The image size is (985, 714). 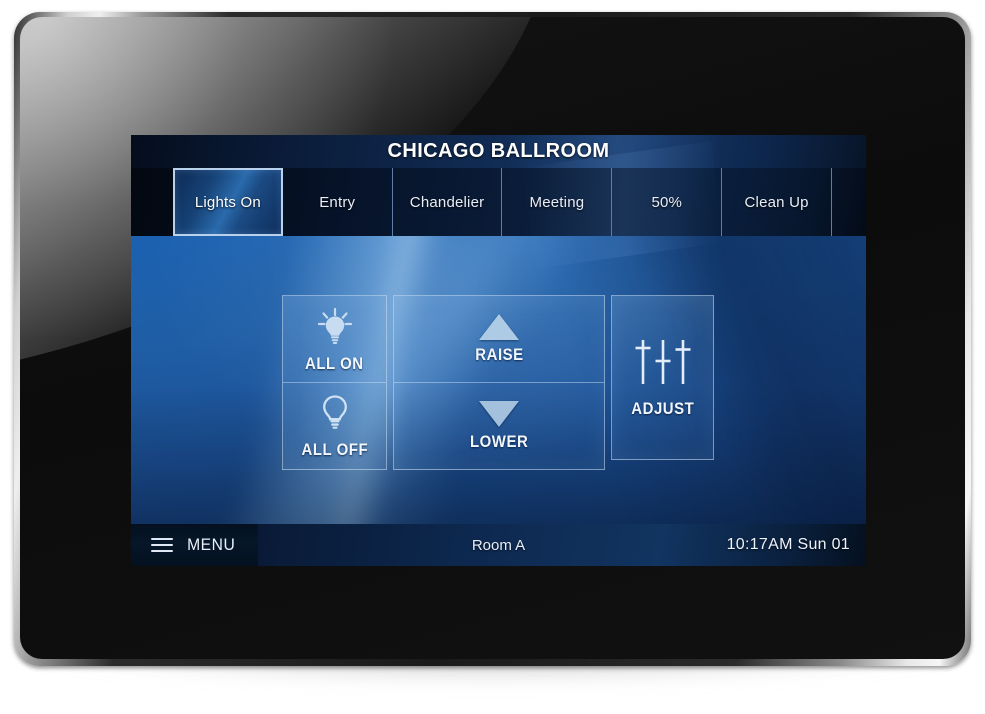 What do you see at coordinates (849, 202) in the screenshot?
I see `tab-spacer-right` at bounding box center [849, 202].